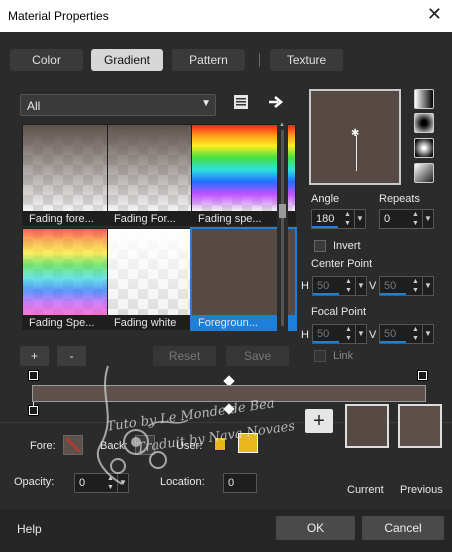  Describe the element at coordinates (434, 14) in the screenshot. I see `close-icon: ✕` at that location.